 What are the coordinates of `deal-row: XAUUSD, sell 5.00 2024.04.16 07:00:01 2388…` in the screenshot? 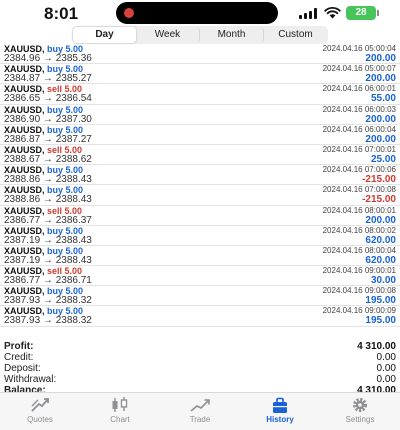 It's located at (200, 155).